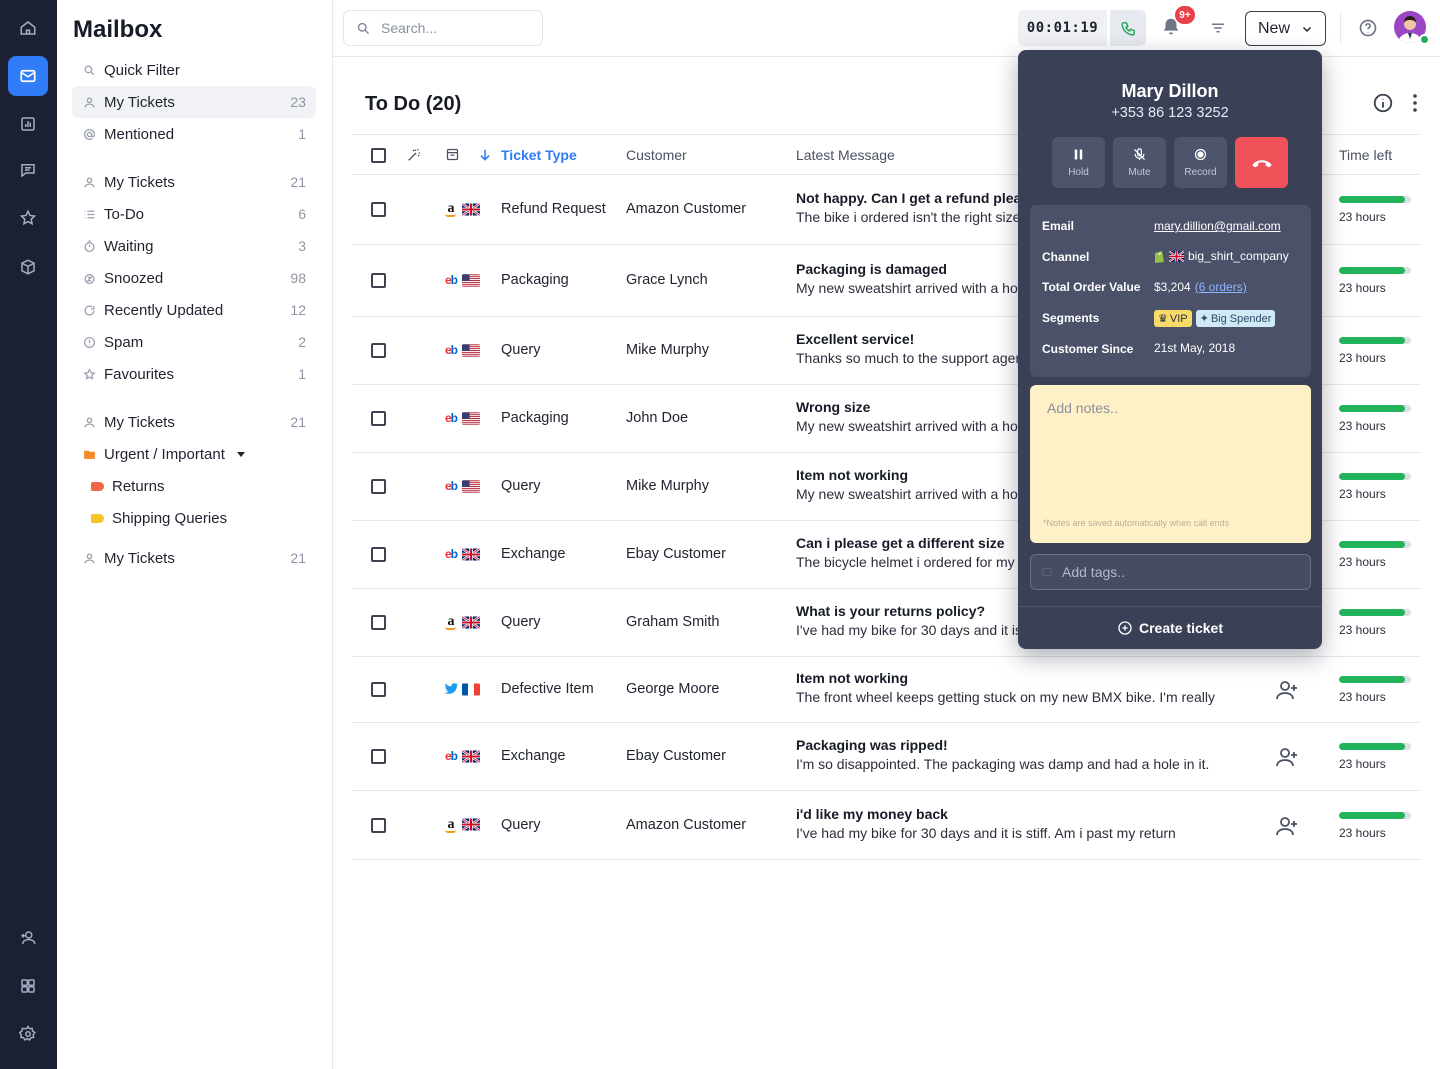 The image size is (1440, 1069). I want to click on sidebar-item-shipping-queries: Shipping Queries, so click(198, 518).